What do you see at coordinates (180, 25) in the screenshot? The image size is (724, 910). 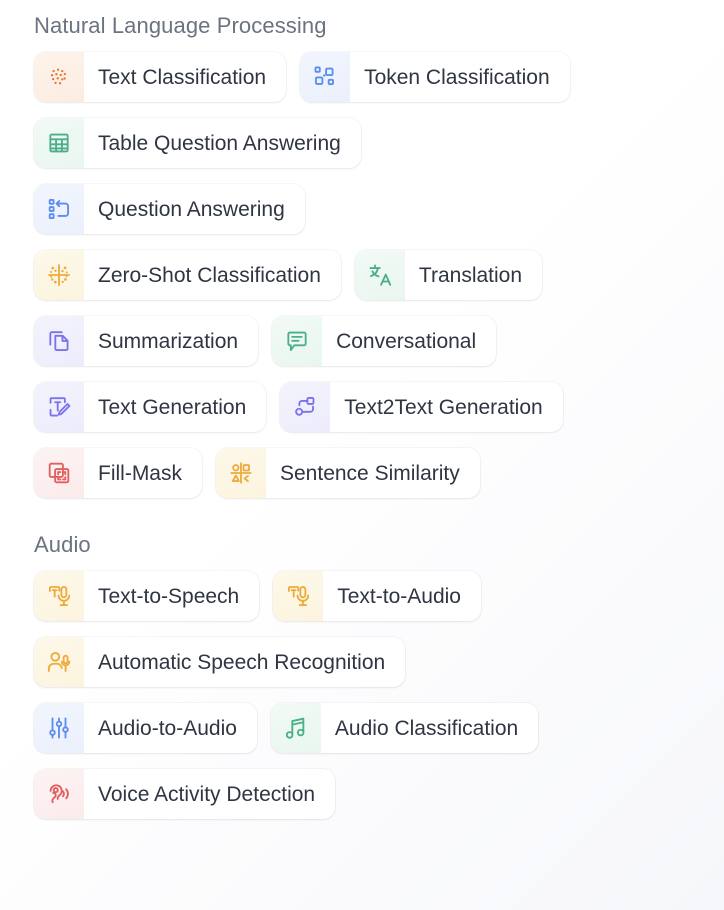 I see `section-title-nlp: Natural Language Processing` at bounding box center [180, 25].